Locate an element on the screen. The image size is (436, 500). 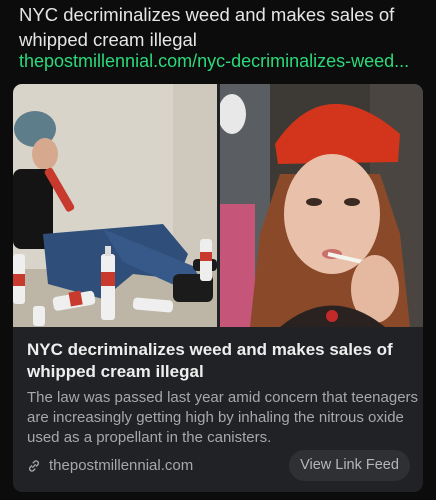
view-link-feed-button: View Link Feed is located at coordinates (349, 465).